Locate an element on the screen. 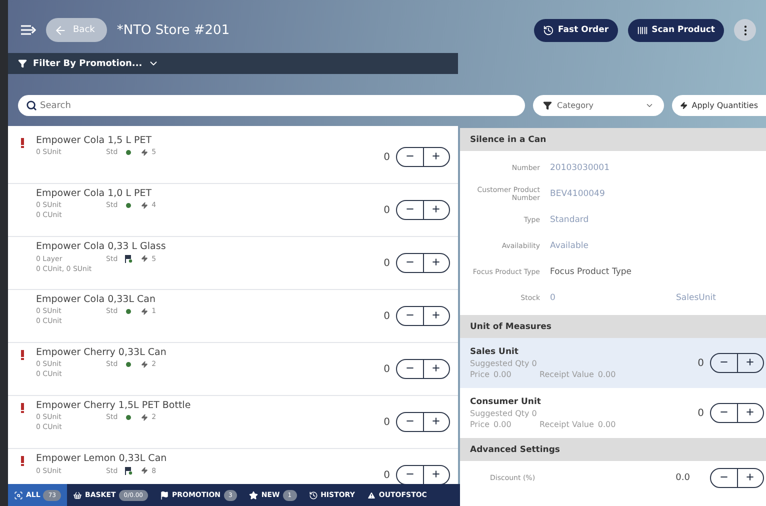  product-name: Empower Cola 0,33 L Glass is located at coordinates (101, 246).